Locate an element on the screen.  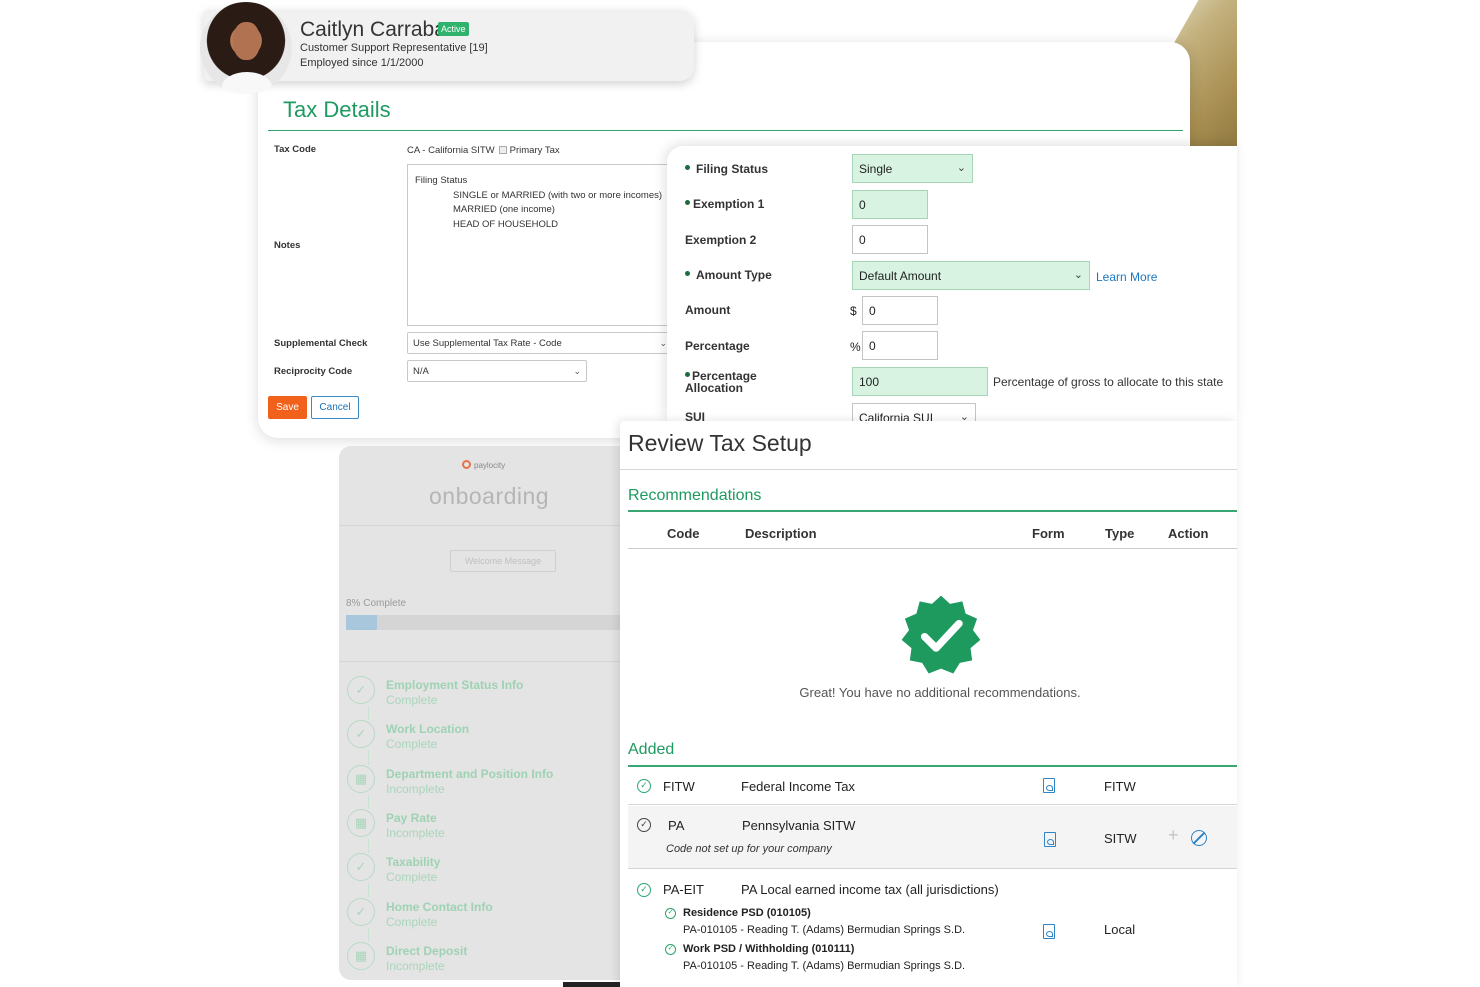
progress-bar is located at coordinates (483, 622).